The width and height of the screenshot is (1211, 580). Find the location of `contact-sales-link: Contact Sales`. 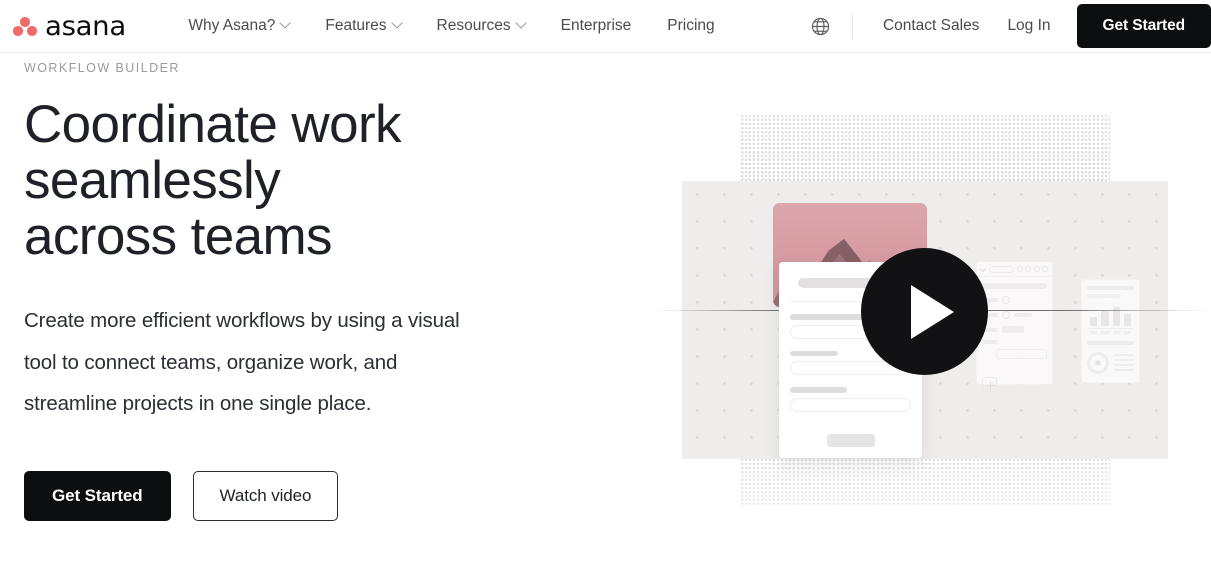

contact-sales-link: Contact Sales is located at coordinates (931, 26).